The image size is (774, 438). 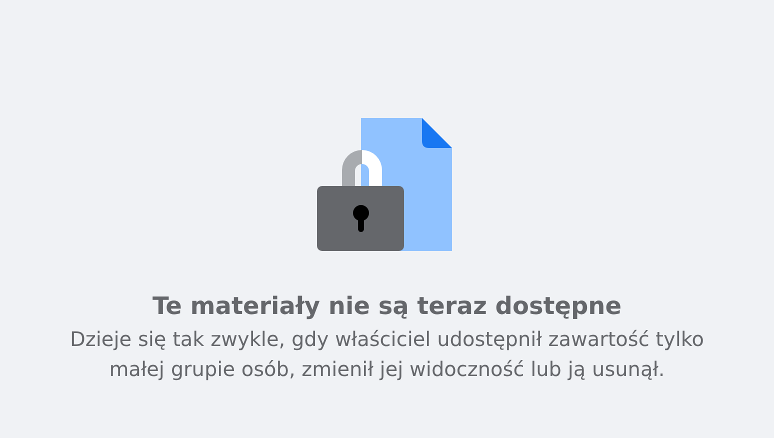 What do you see at coordinates (387, 354) in the screenshot?
I see `unavailable-message: Dzieje się tak zwykle, gdy właściciel udostępnił zawartość tylko małej grupie osób, zmienił jej widoczność lub ją usunął.` at bounding box center [387, 354].